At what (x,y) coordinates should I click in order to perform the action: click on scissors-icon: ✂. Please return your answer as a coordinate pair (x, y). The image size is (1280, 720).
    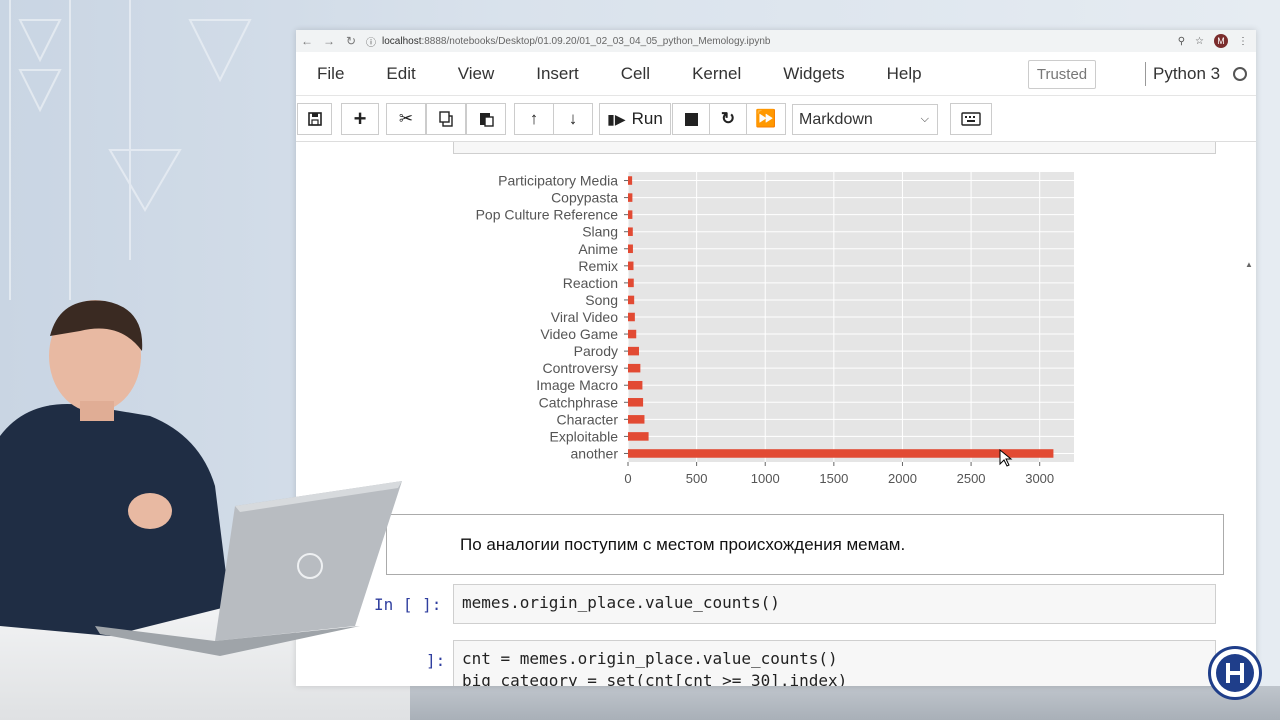
    Looking at the image, I should click on (406, 118).